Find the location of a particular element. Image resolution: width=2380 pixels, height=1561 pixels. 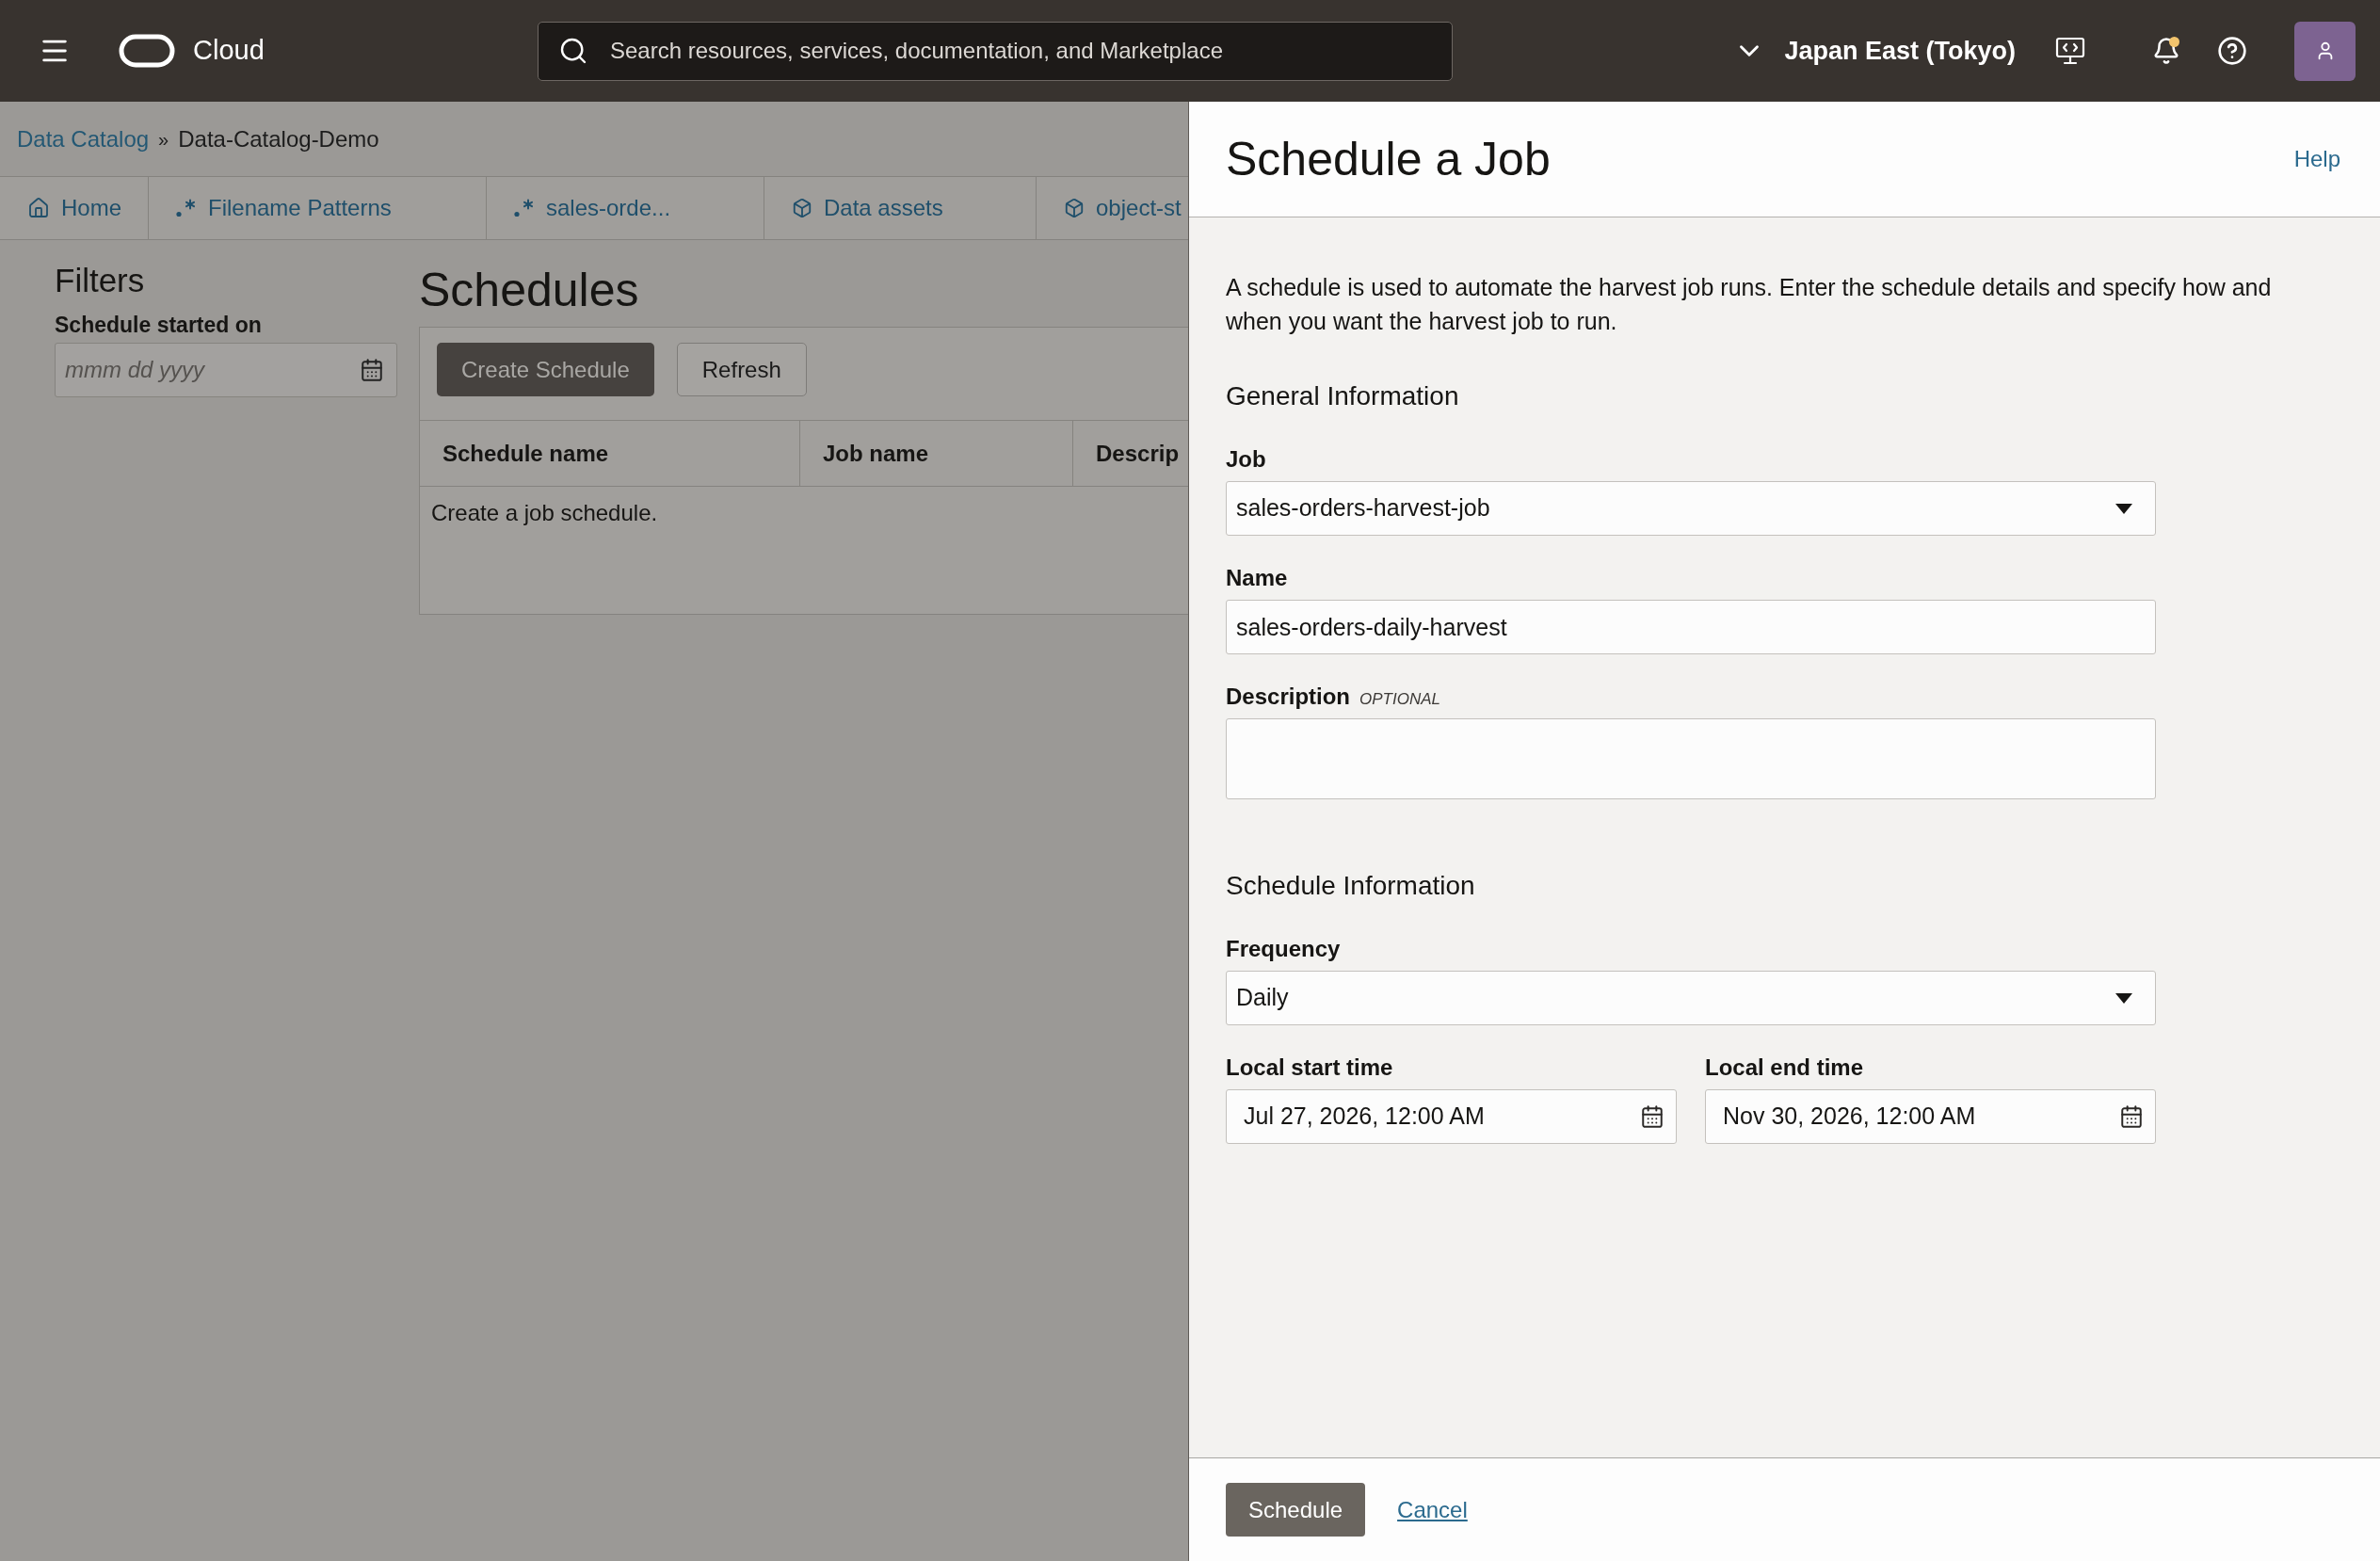

filters-title: Filters is located at coordinates (100, 280).